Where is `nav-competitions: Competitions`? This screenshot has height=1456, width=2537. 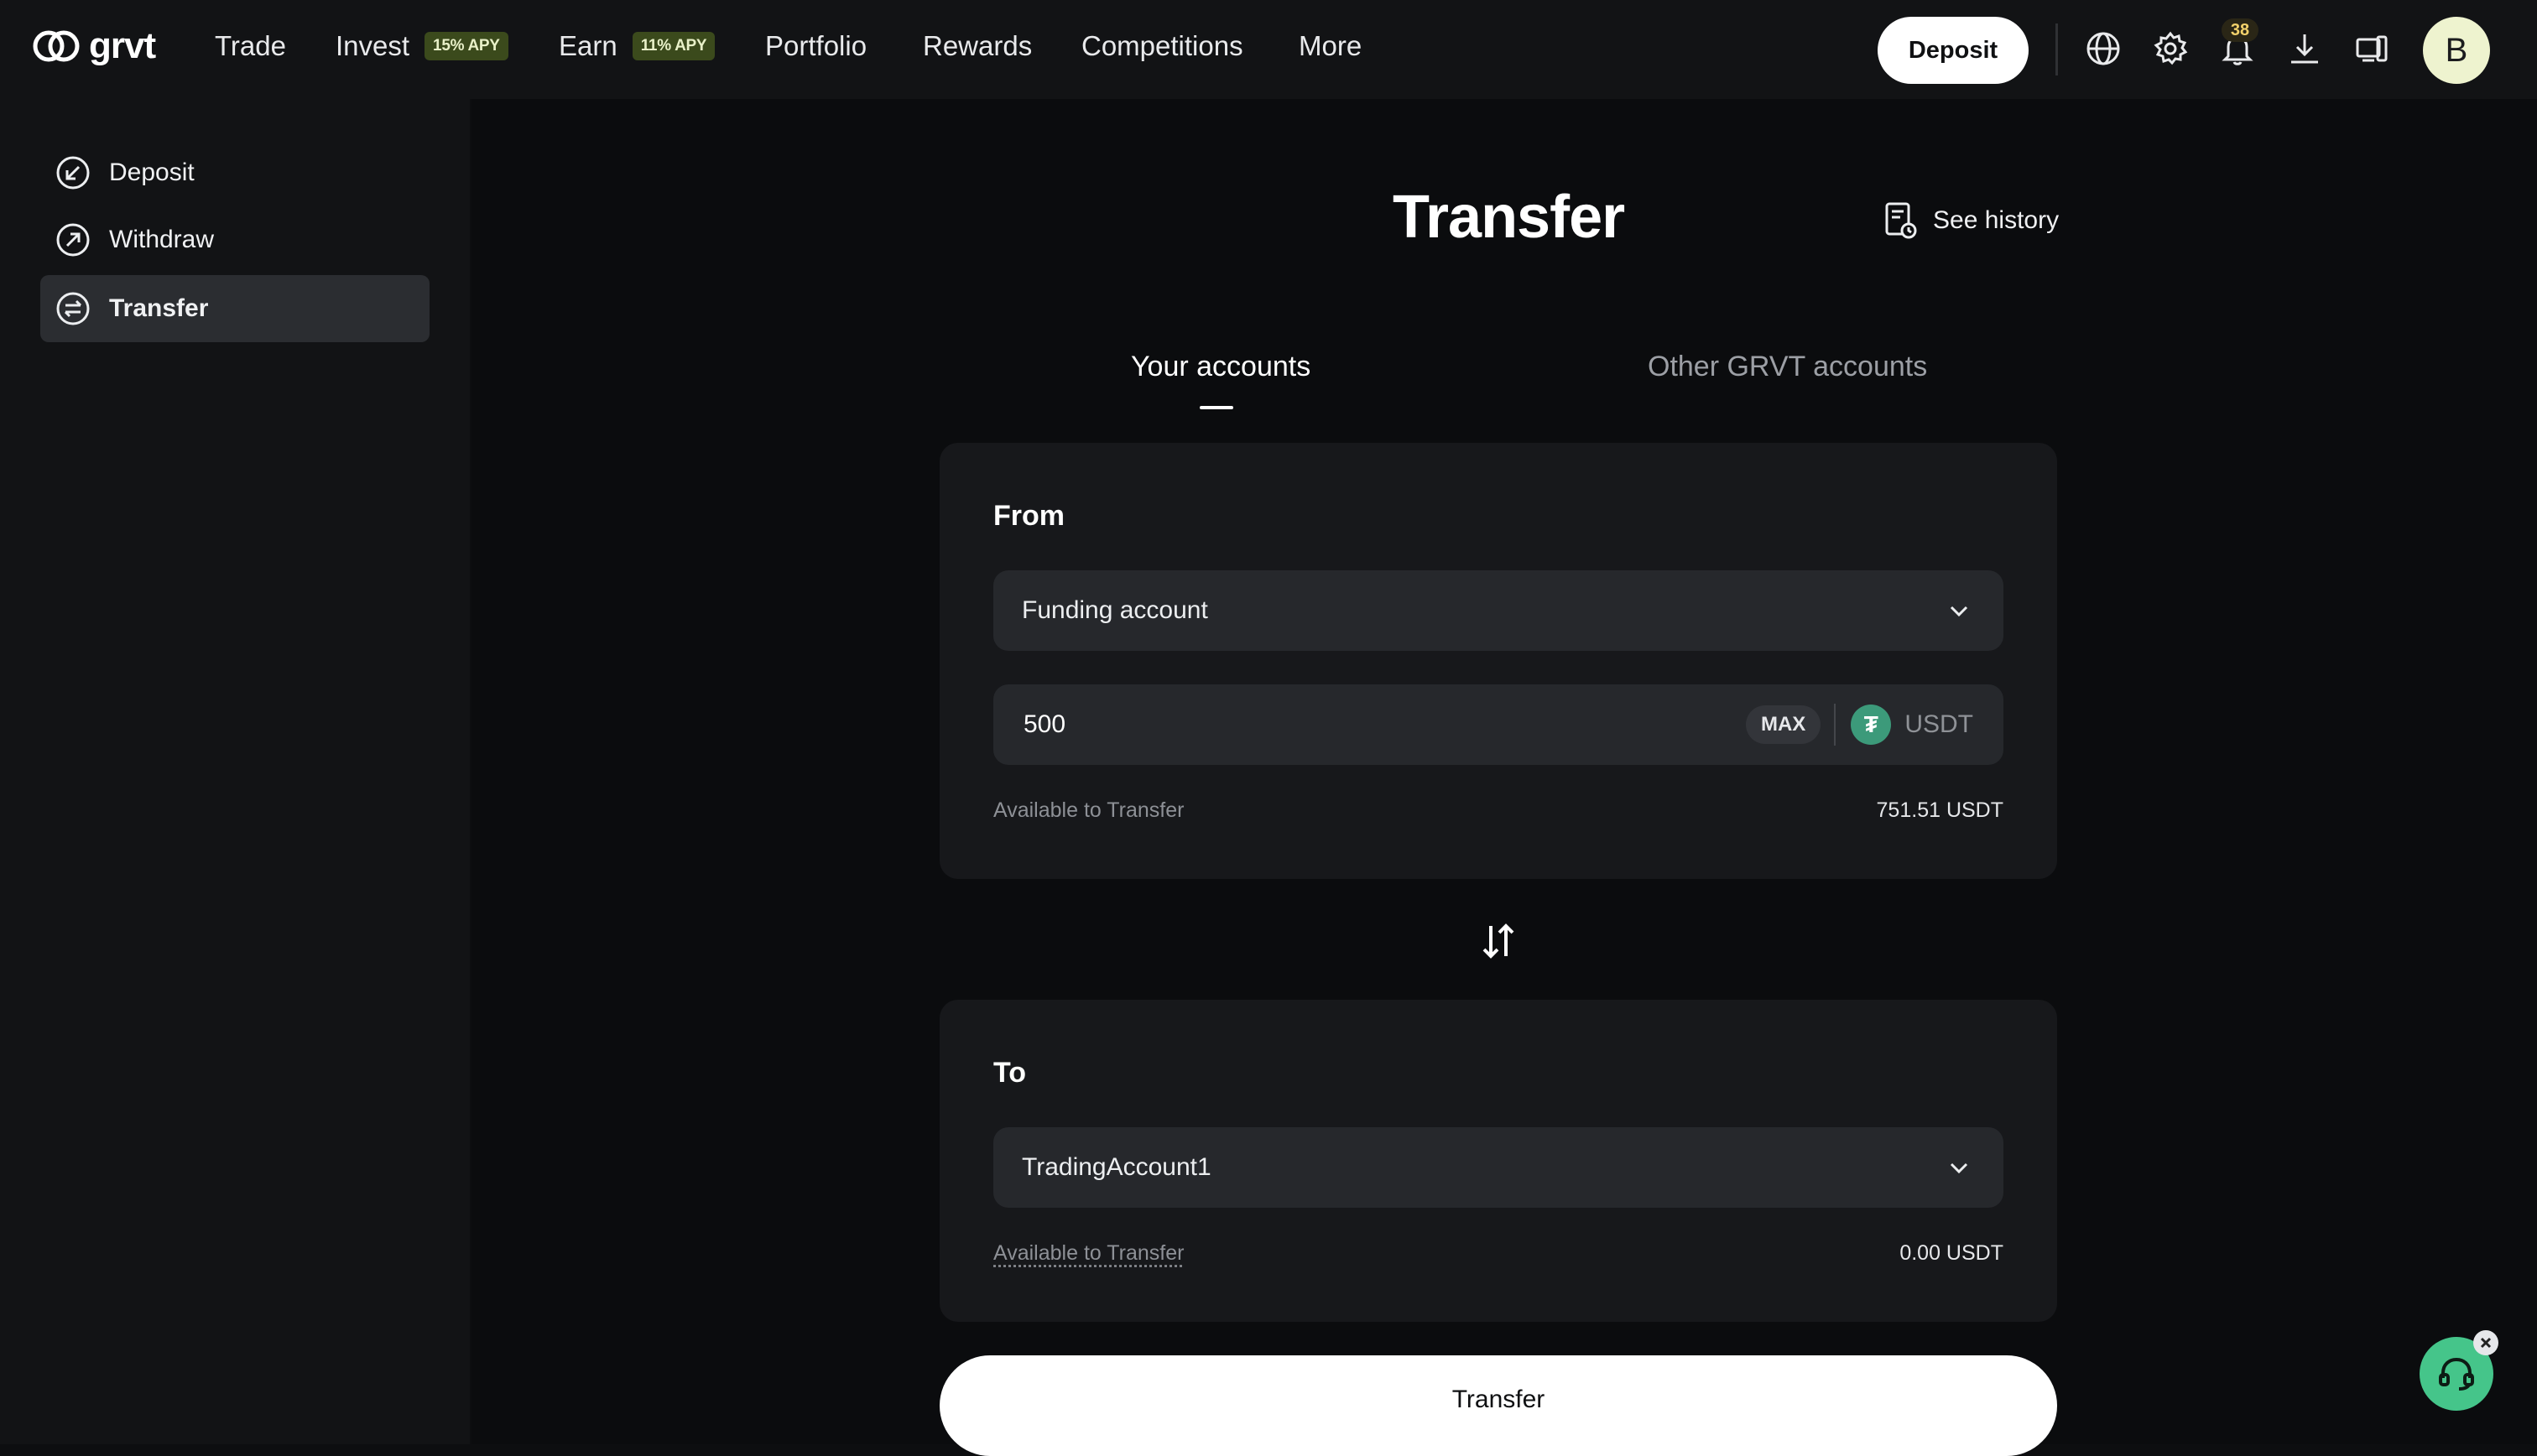
nav-competitions: Competitions is located at coordinates (1162, 46).